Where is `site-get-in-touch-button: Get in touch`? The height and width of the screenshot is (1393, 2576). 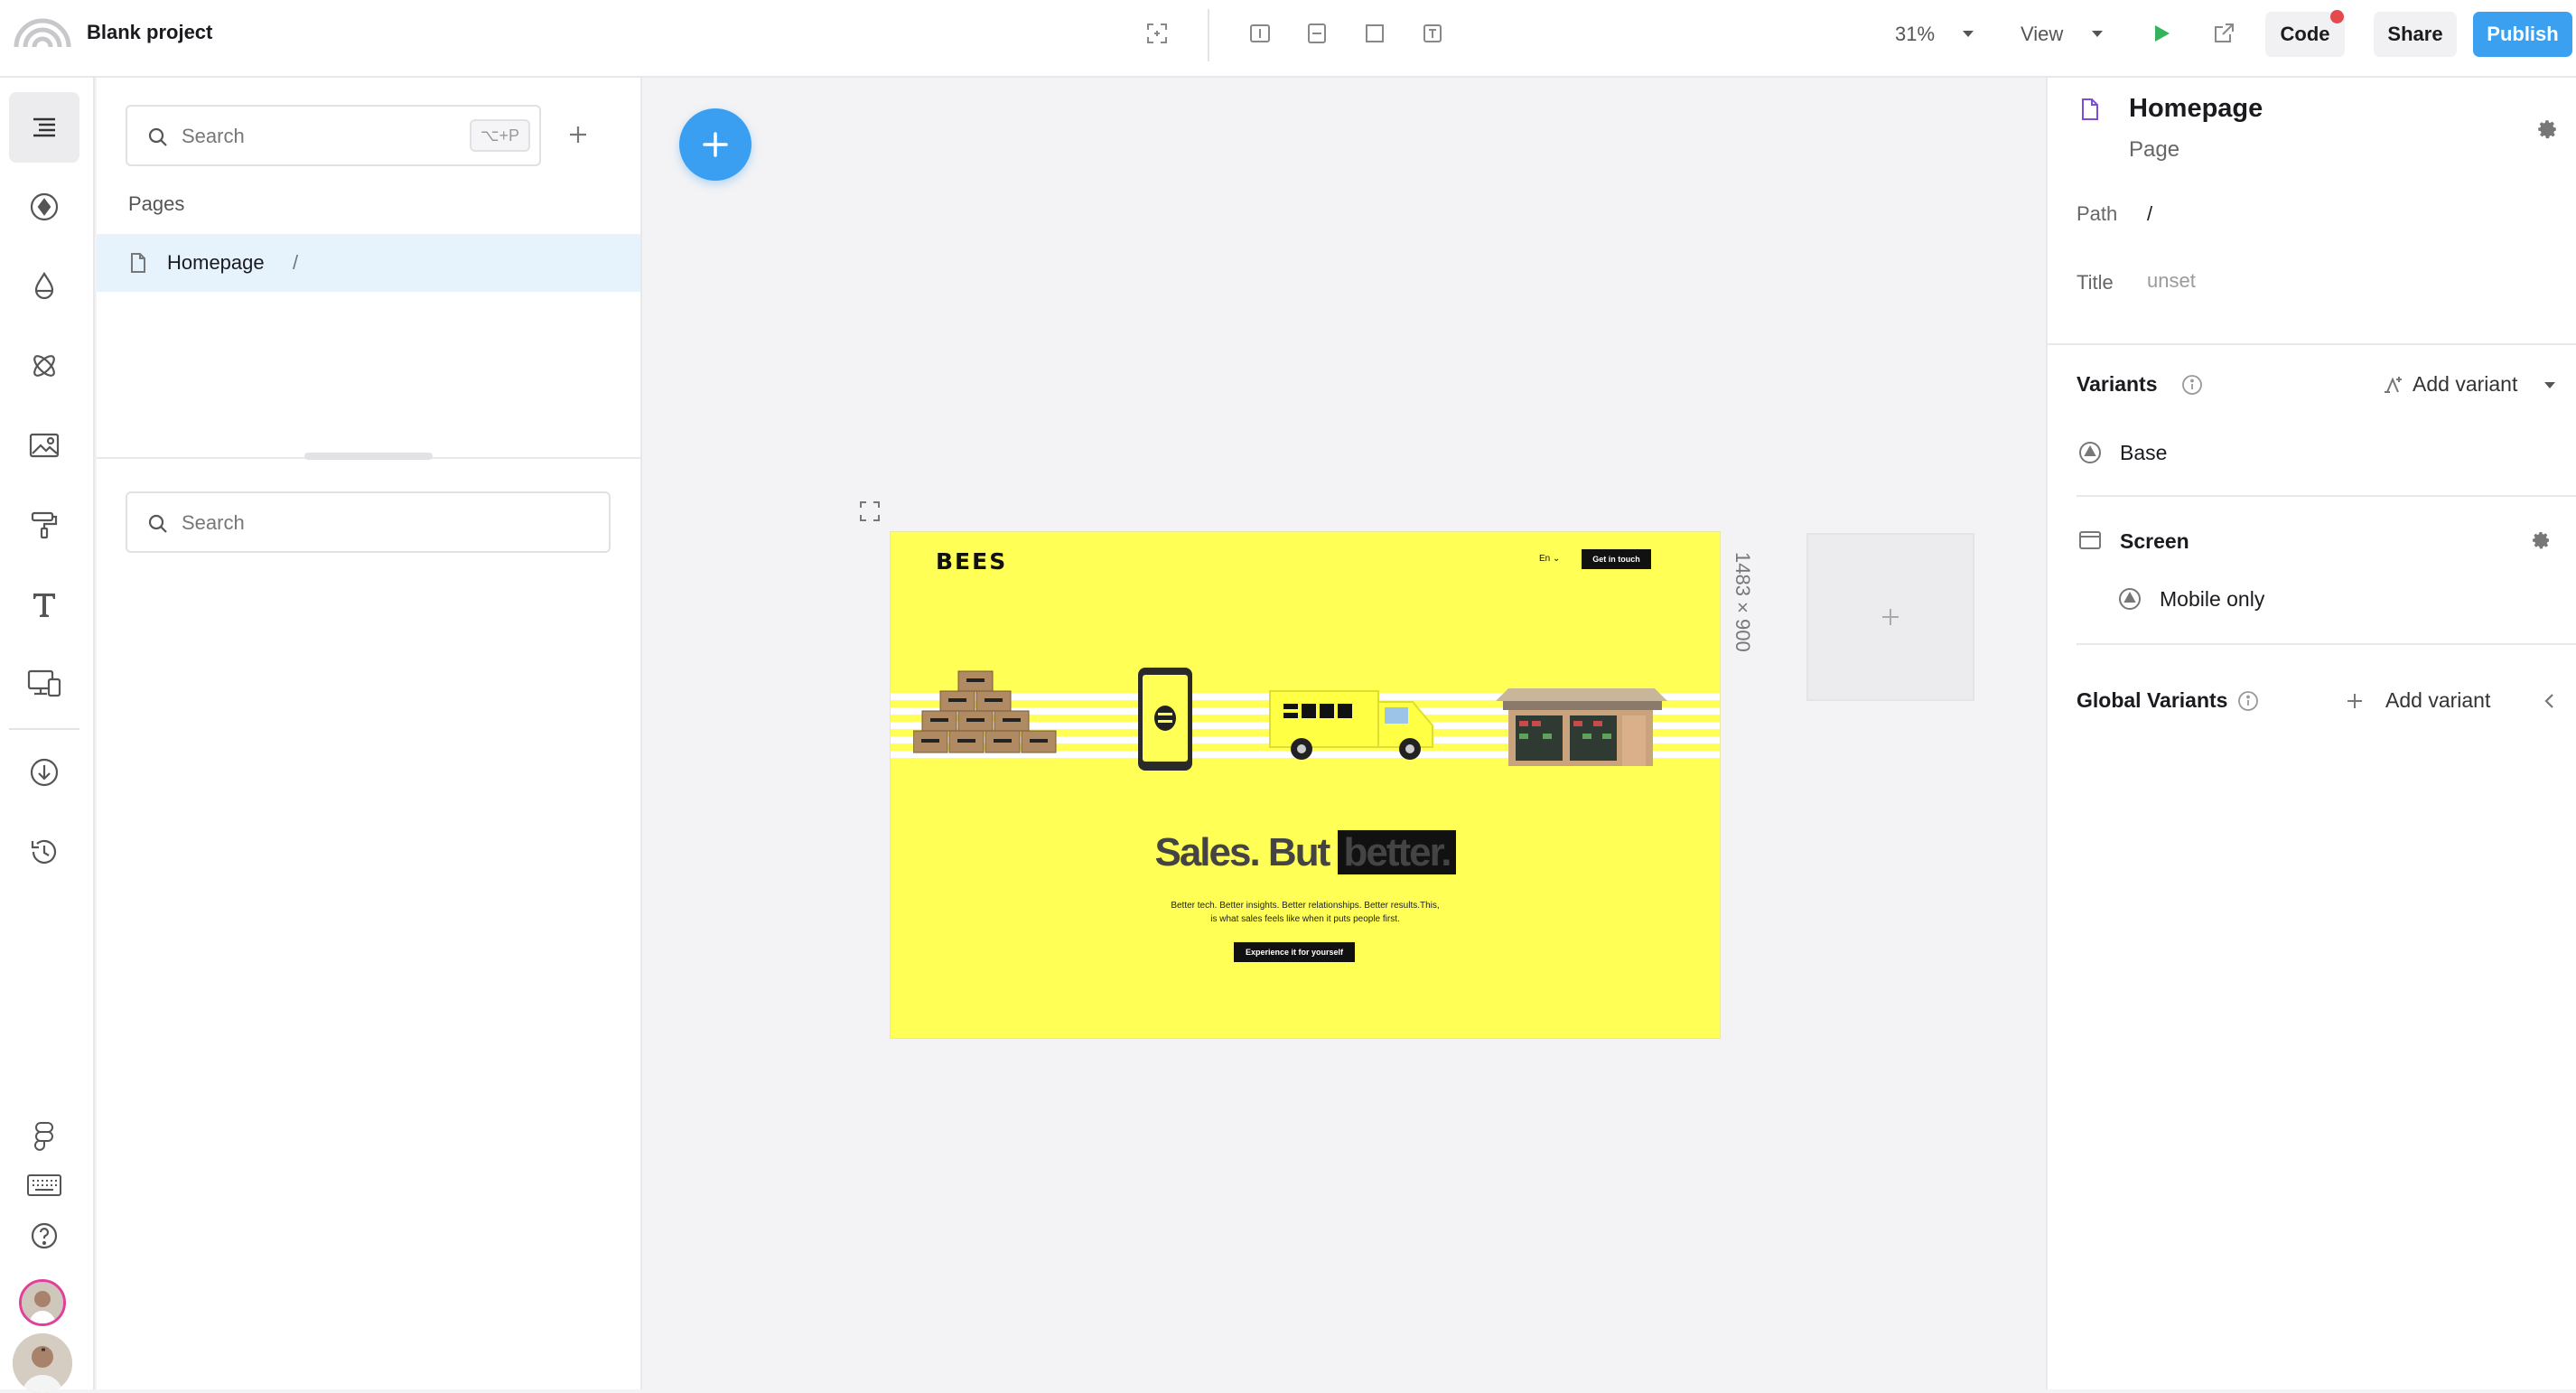 site-get-in-touch-button: Get in touch is located at coordinates (1616, 559).